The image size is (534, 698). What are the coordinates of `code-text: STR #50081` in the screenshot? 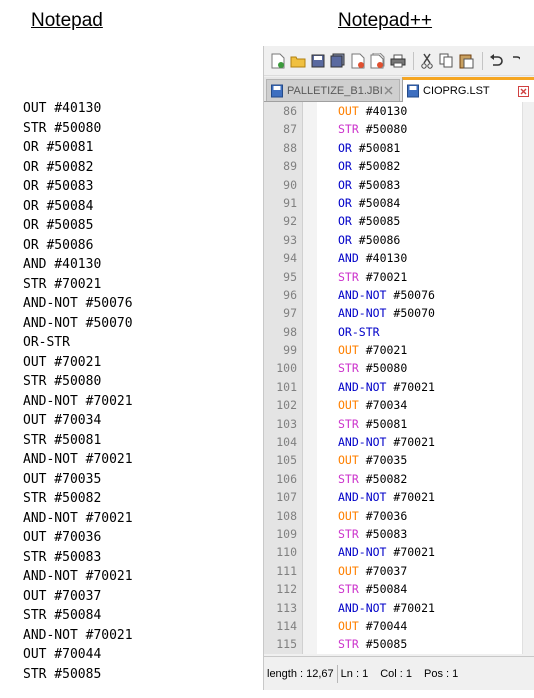 It's located at (372, 424).